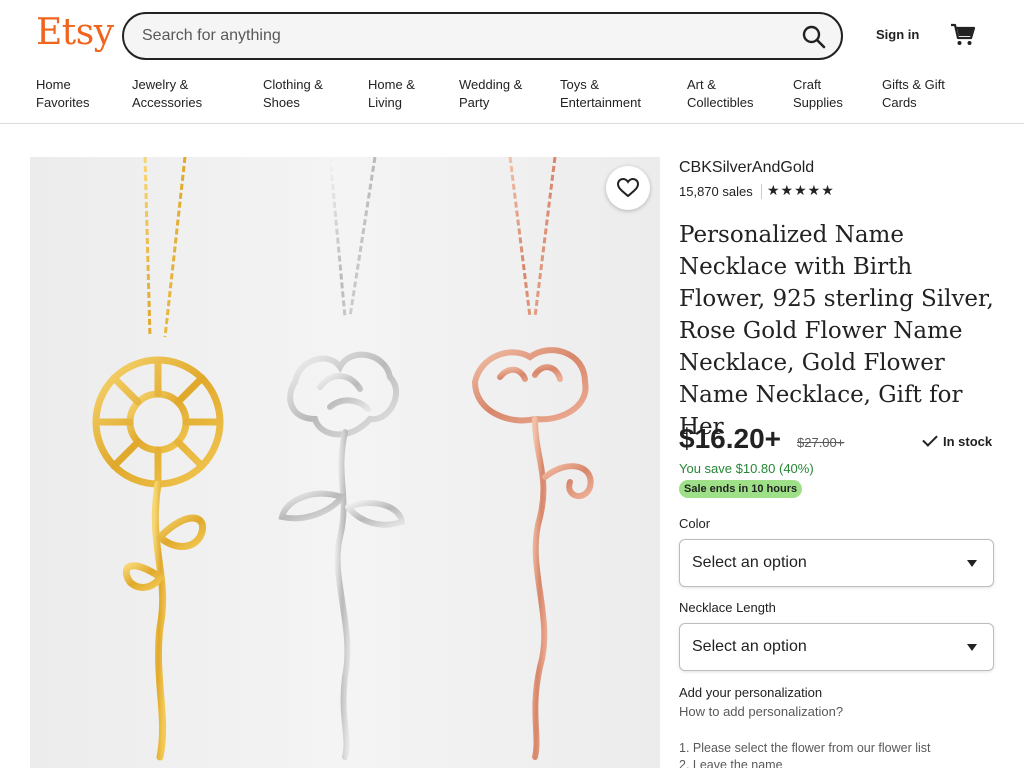 The width and height of the screenshot is (1024, 768). Describe the element at coordinates (761, 711) in the screenshot. I see `personalization-help-link: How to add personalization?` at that location.